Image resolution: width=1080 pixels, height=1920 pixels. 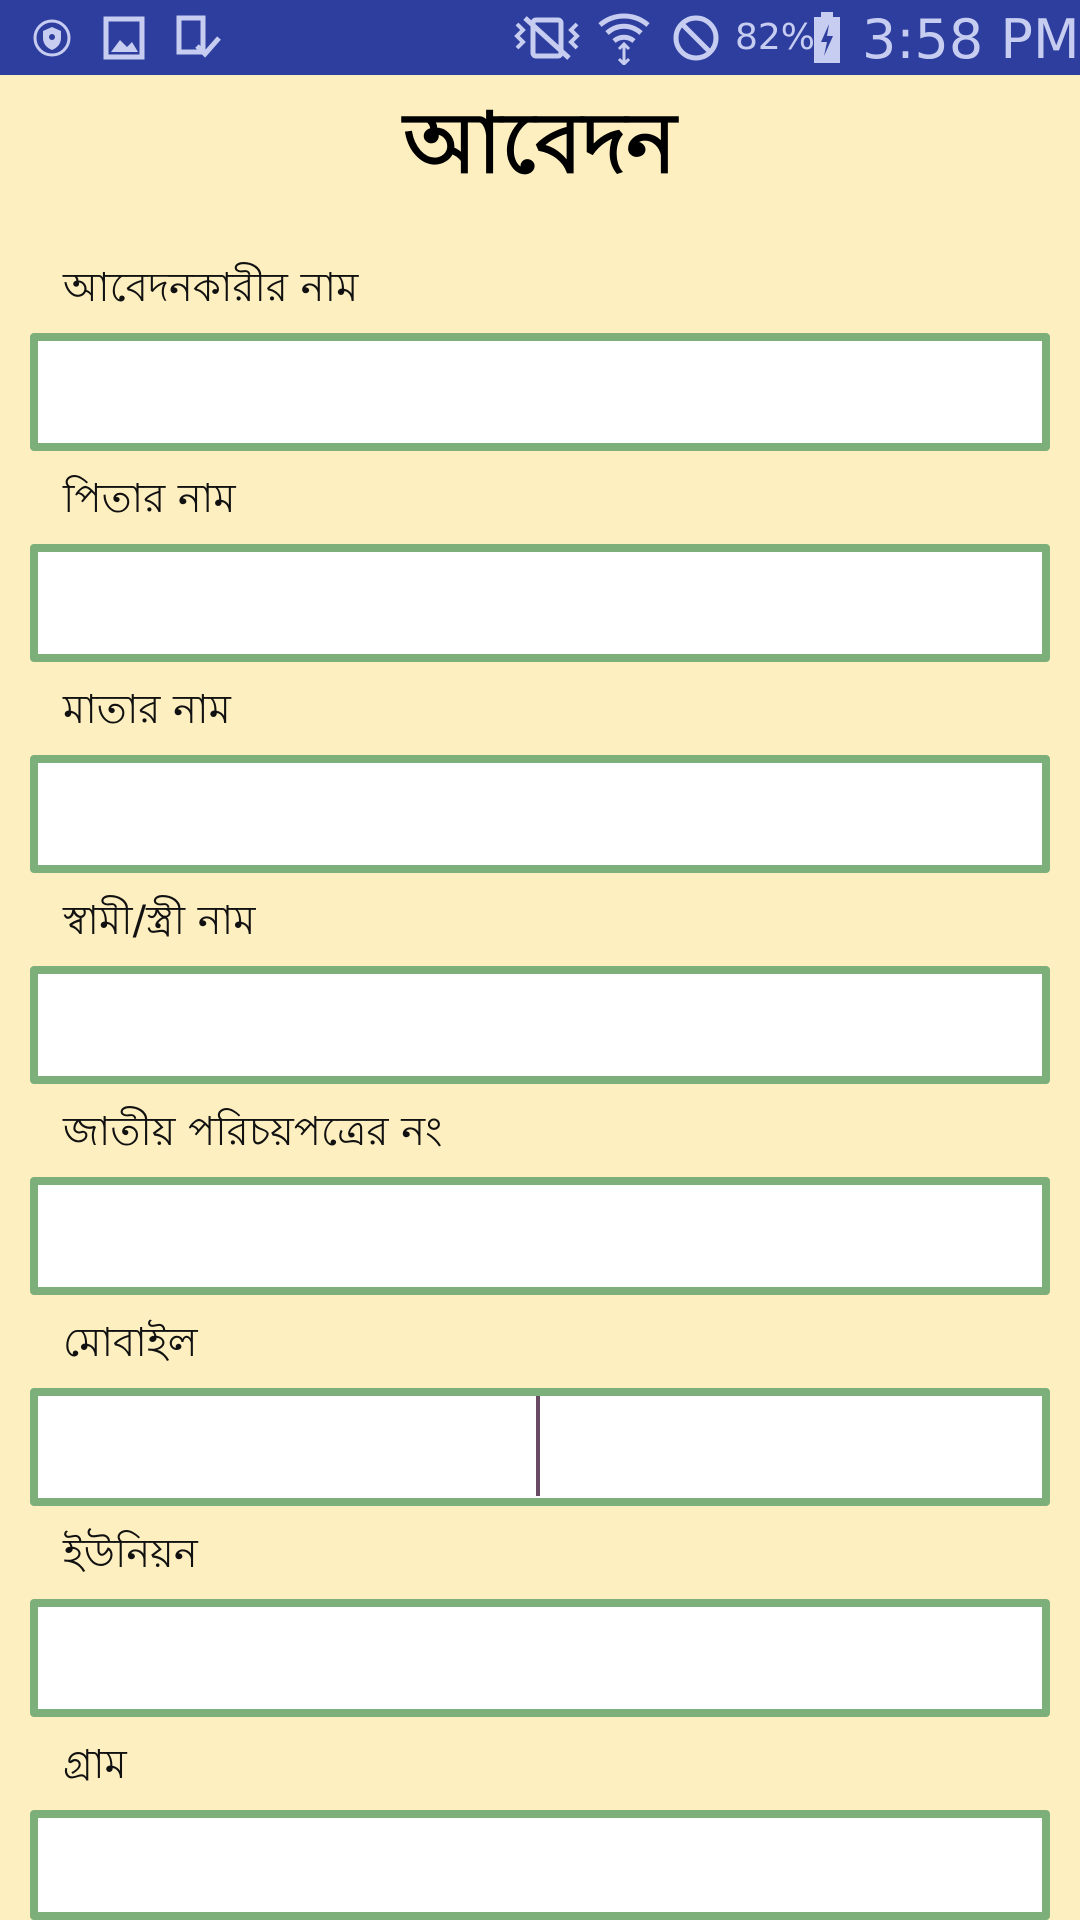 I want to click on screenshot-icon, so click(x=199, y=37).